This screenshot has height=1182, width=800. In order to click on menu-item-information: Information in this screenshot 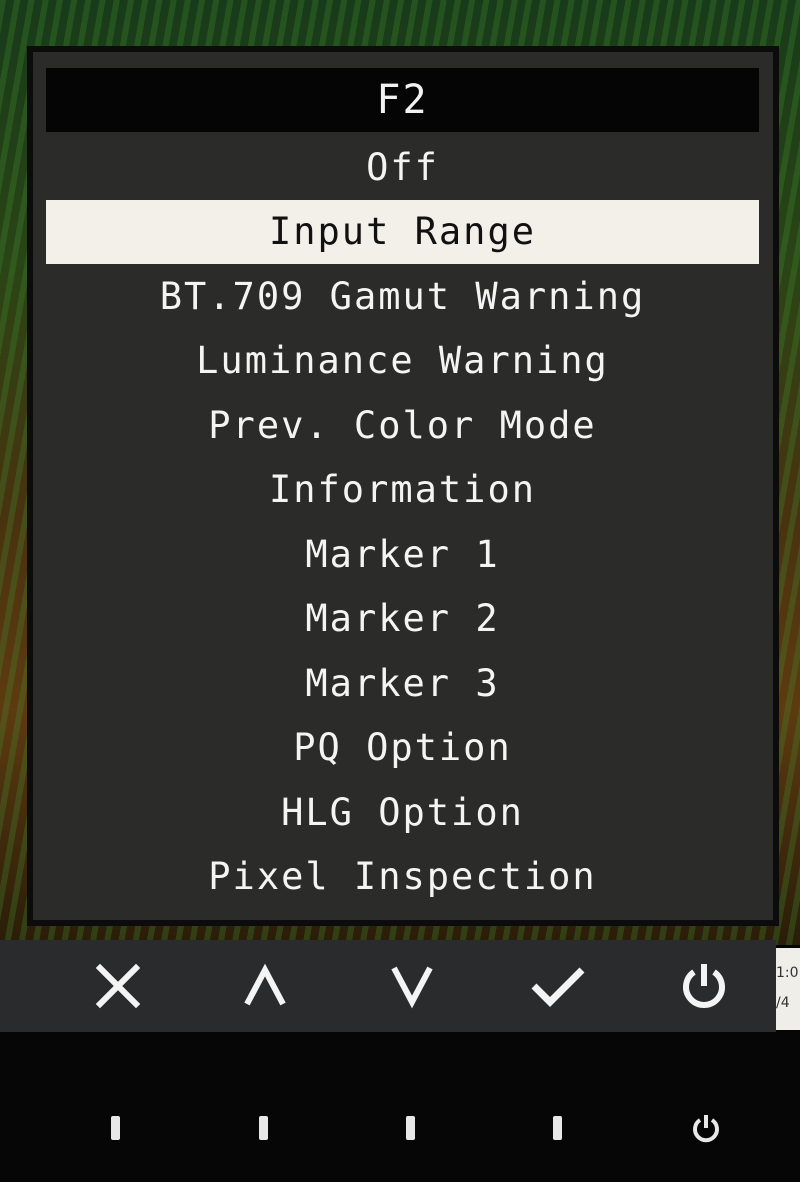, I will do `click(402, 490)`.